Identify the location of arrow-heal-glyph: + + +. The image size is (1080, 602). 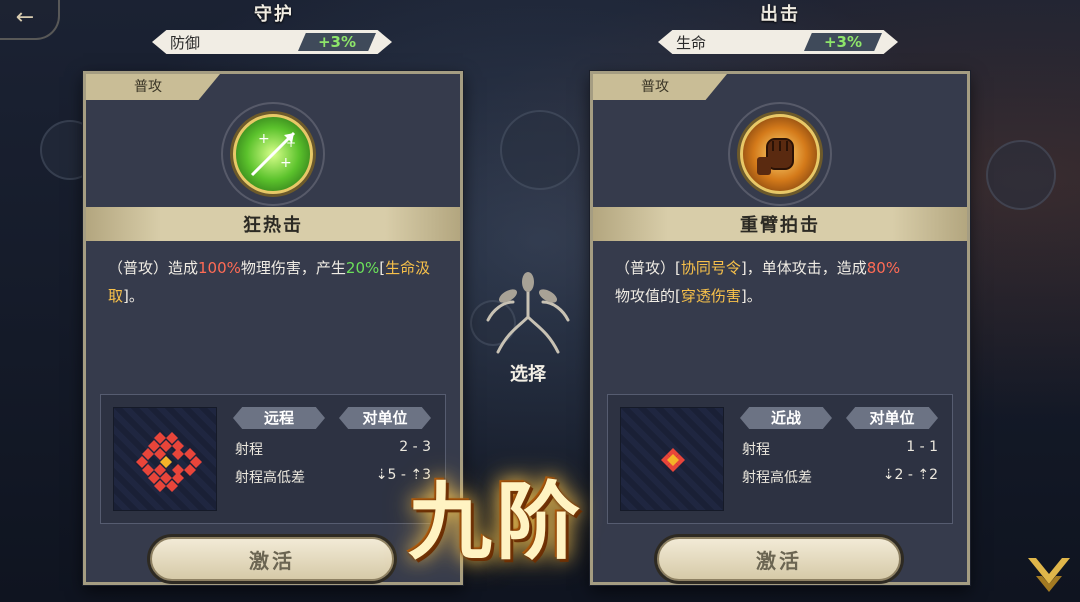
(273, 154).